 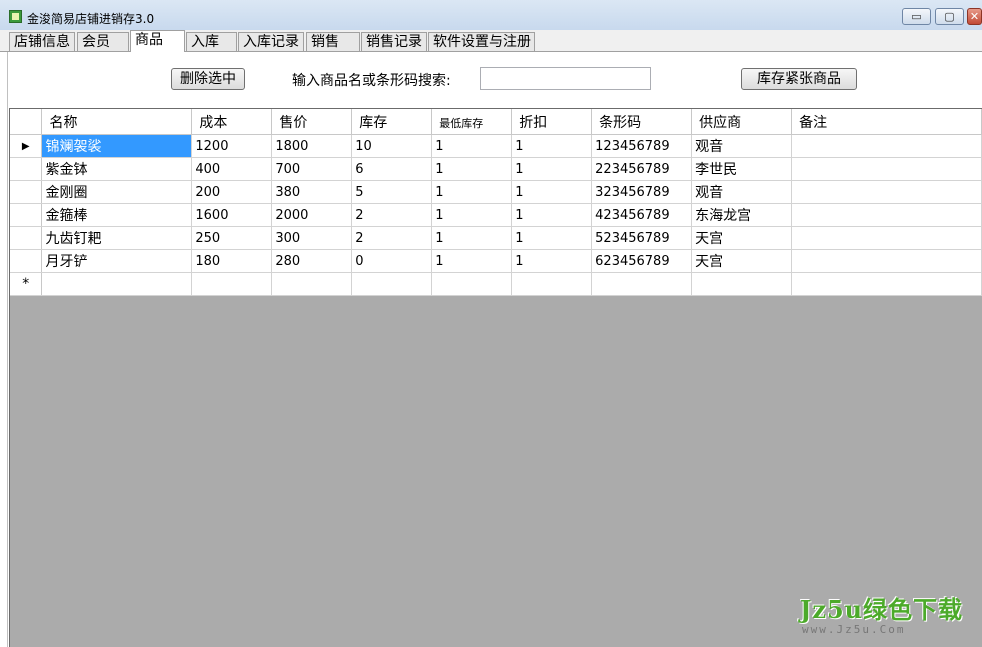 I want to click on cell-barcode: 423456789, so click(x=642, y=215).